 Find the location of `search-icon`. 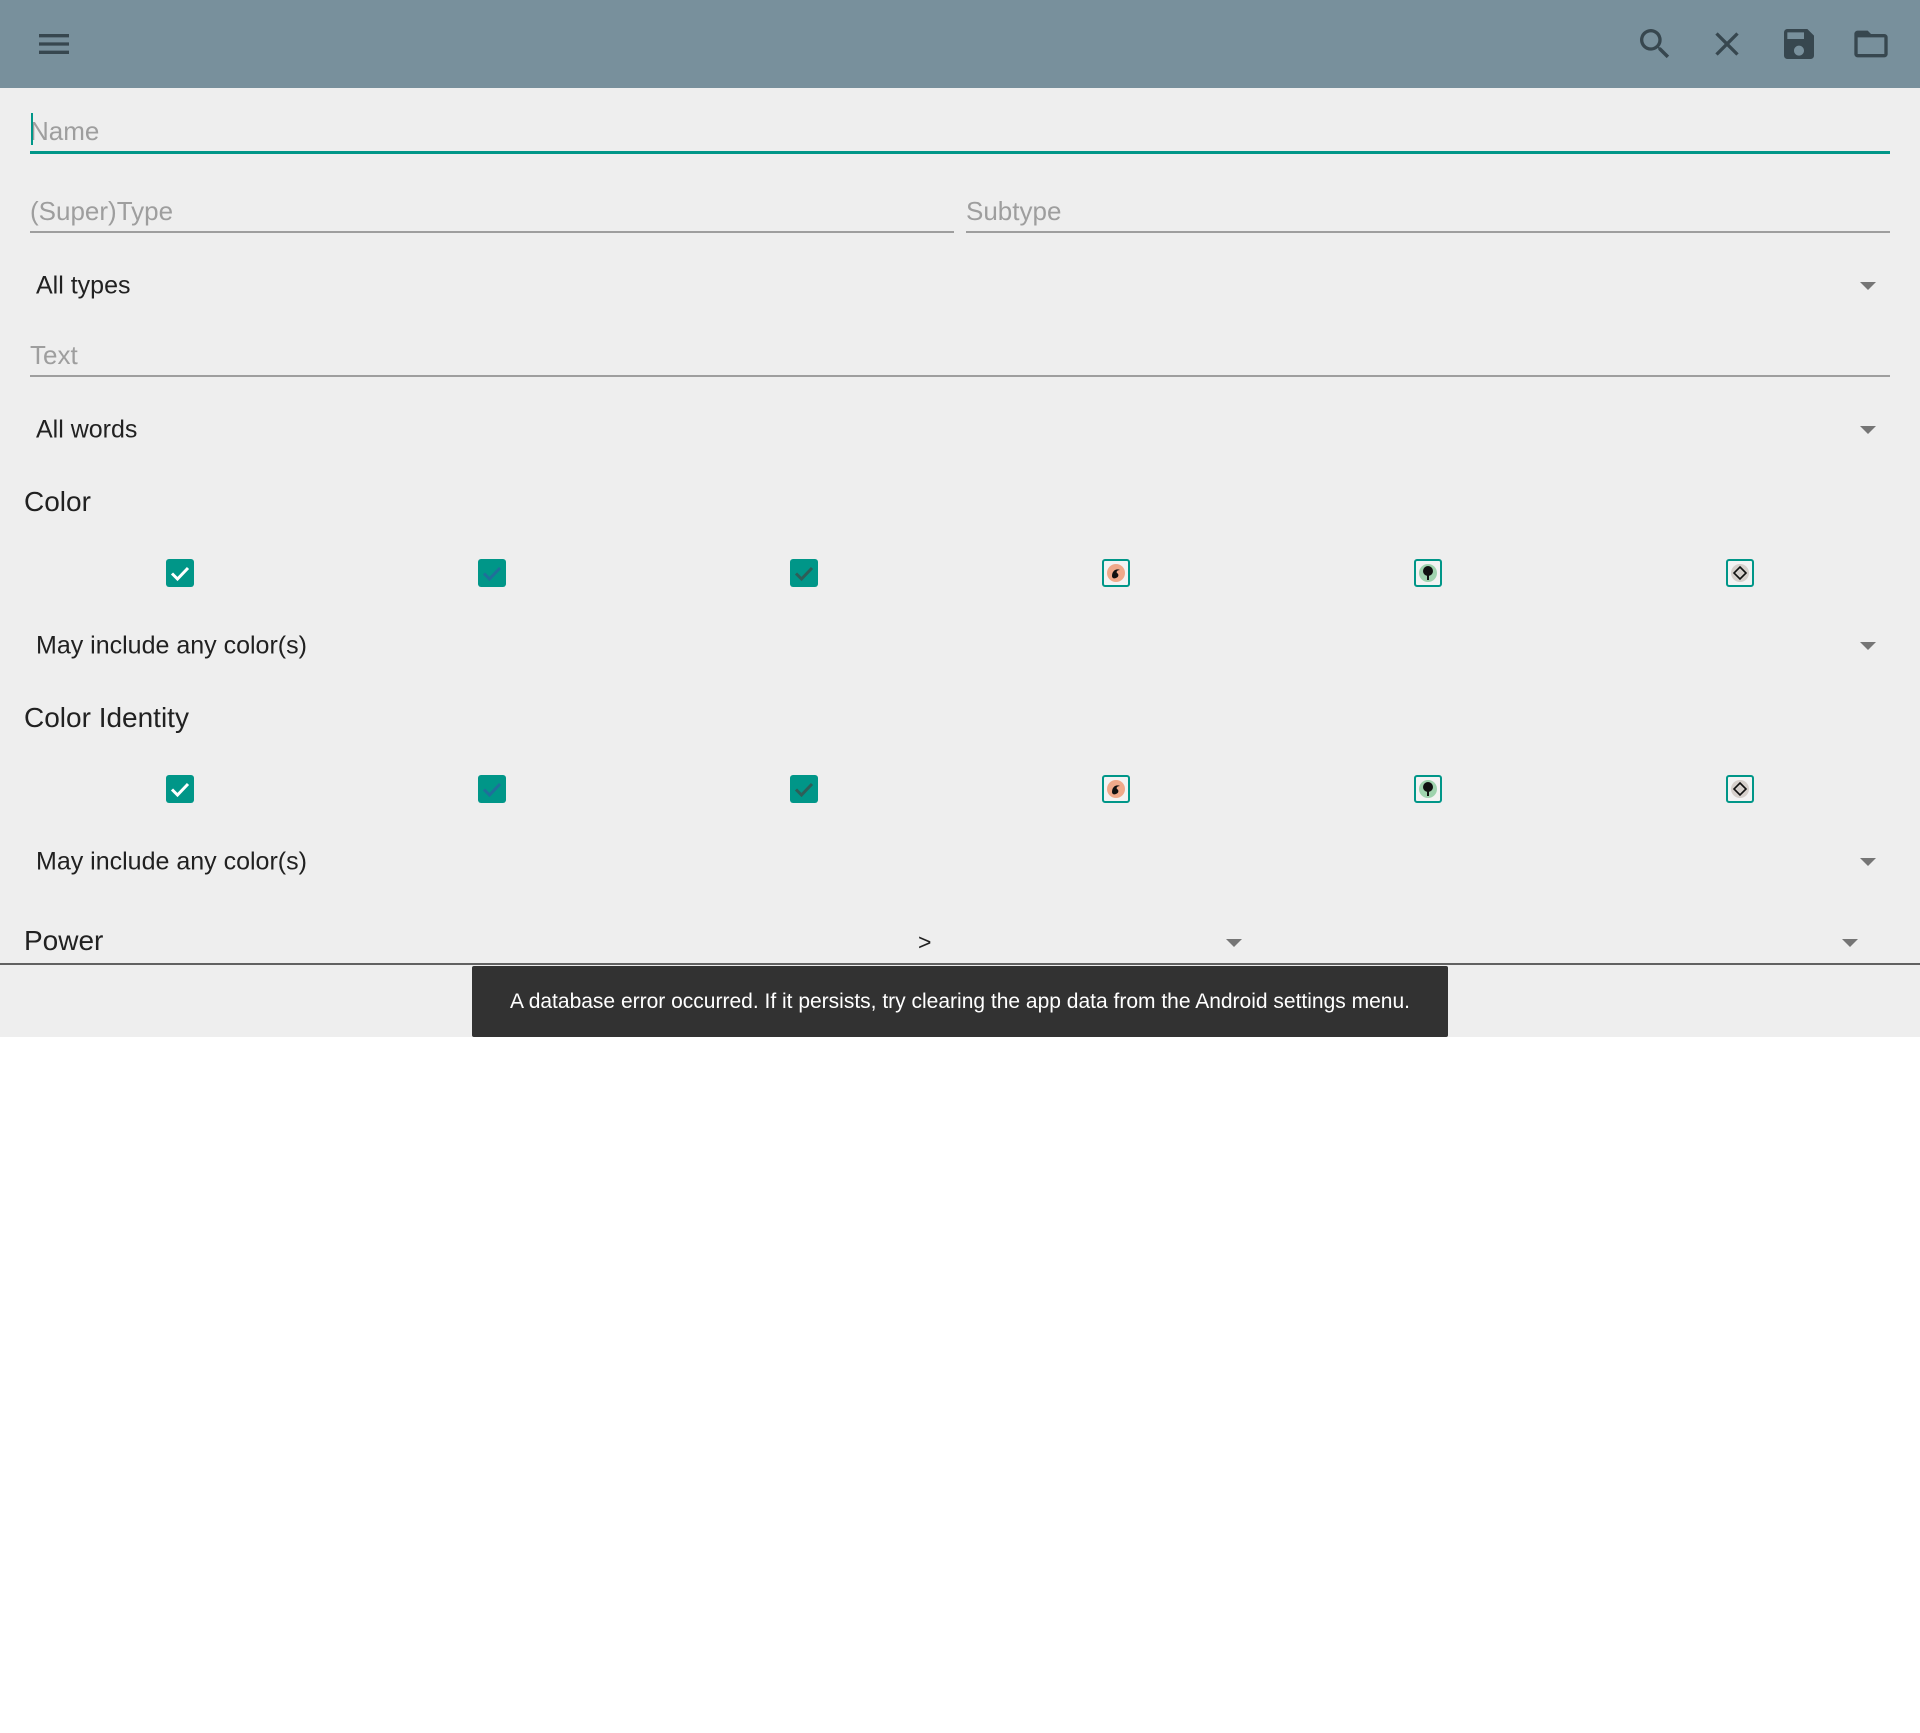

search-icon is located at coordinates (1655, 44).